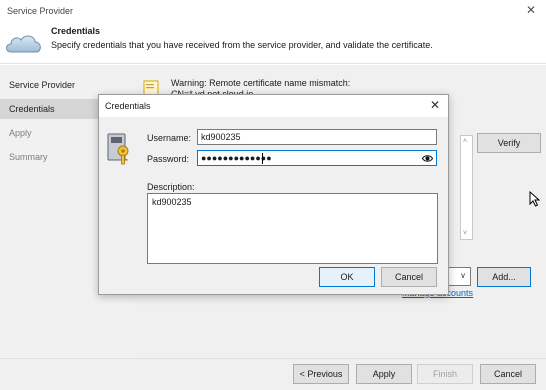 The height and width of the screenshot is (390, 546). What do you see at coordinates (168, 159) in the screenshot?
I see `password-label: Password:` at bounding box center [168, 159].